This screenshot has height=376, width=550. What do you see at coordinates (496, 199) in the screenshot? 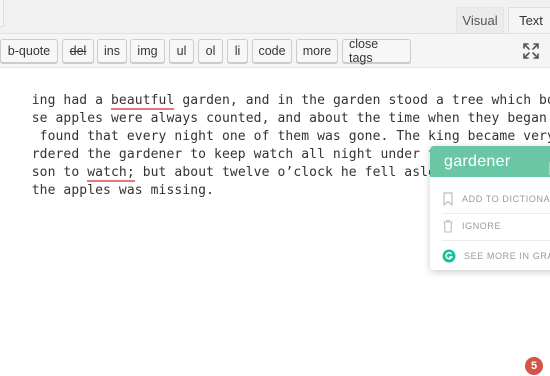
I see `add-to-dictionary-item: ADD TO DICTIONARY` at bounding box center [496, 199].